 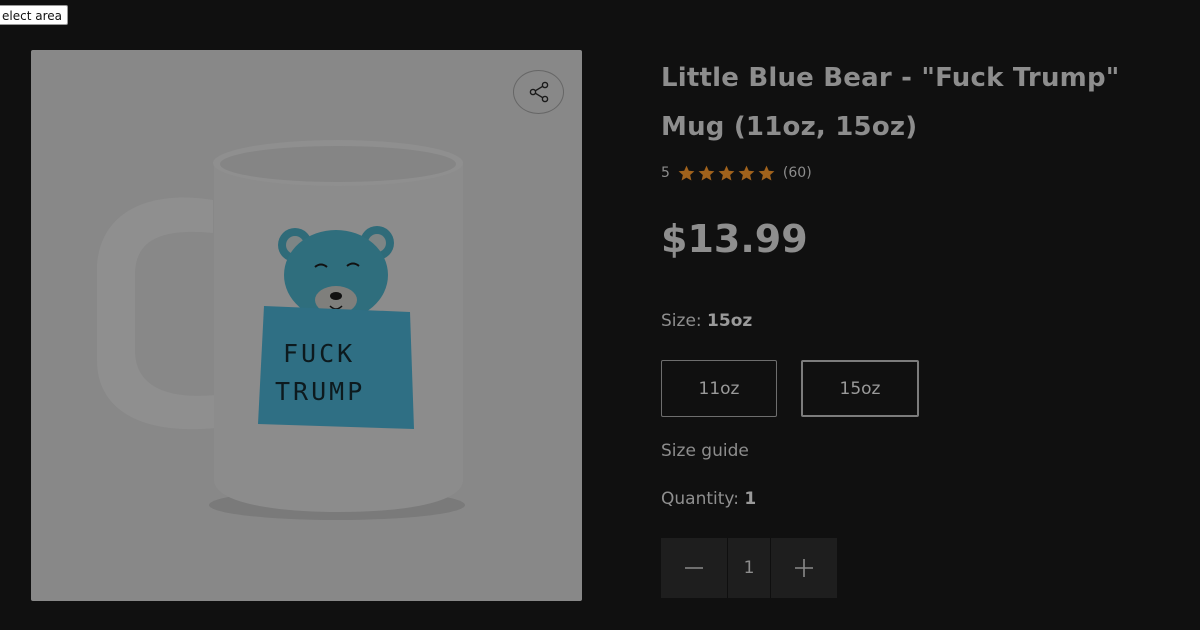 What do you see at coordinates (734, 239) in the screenshot?
I see `product-price: $13.99` at bounding box center [734, 239].